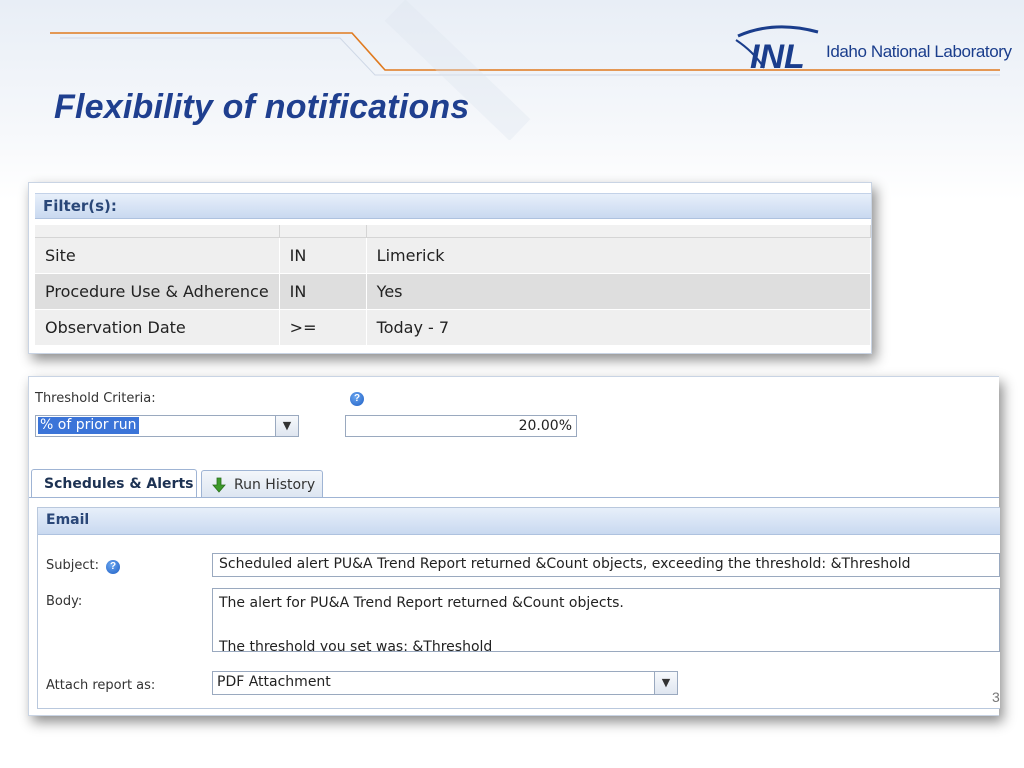 Image resolution: width=1024 pixels, height=768 pixels. What do you see at coordinates (919, 51) in the screenshot?
I see `logo-text: Idaho National Laboratory` at bounding box center [919, 51].